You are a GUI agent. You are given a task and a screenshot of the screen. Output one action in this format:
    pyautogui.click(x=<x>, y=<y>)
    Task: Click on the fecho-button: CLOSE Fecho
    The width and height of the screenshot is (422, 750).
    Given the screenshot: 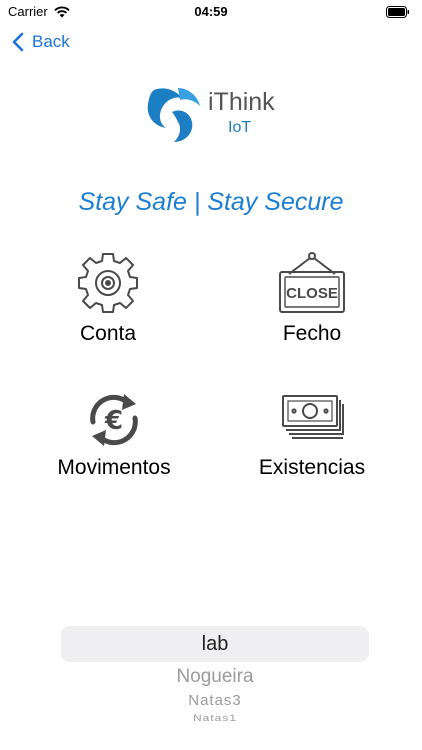 What is the action you would take?
    pyautogui.click(x=312, y=298)
    